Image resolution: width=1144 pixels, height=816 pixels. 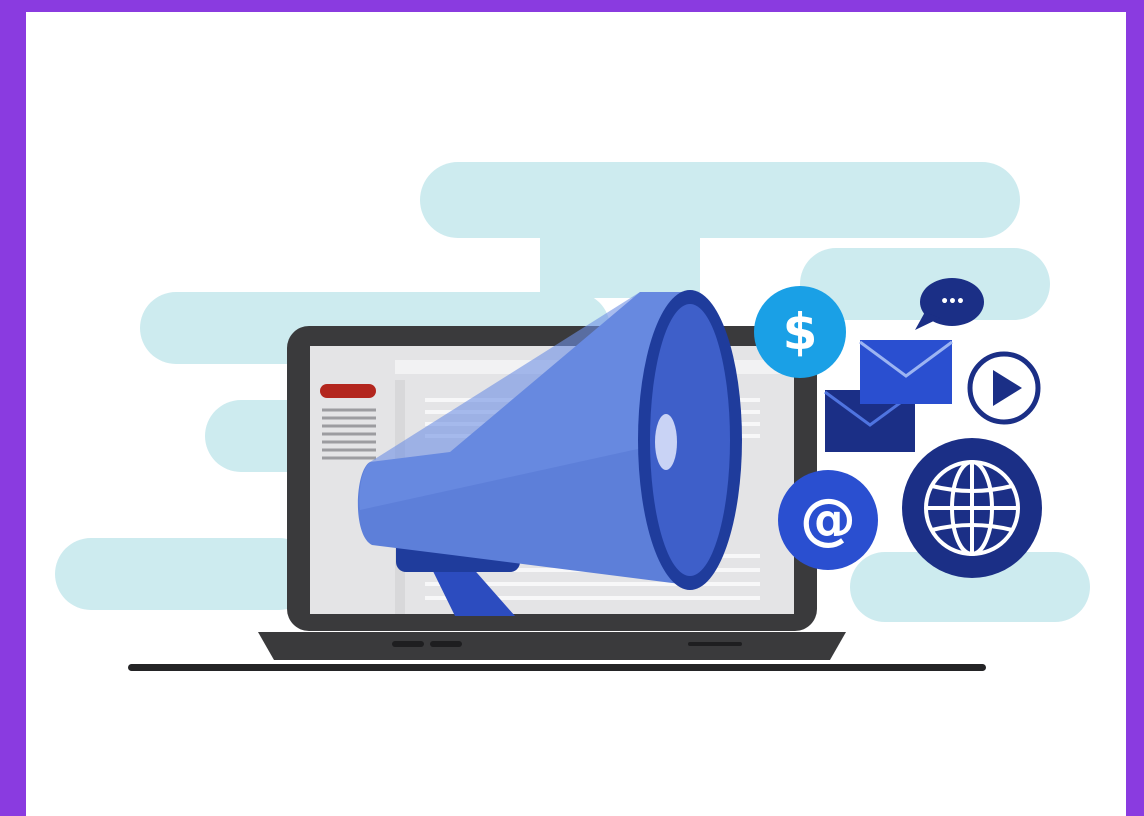 I want to click on laptop-base, so click(x=552, y=646).